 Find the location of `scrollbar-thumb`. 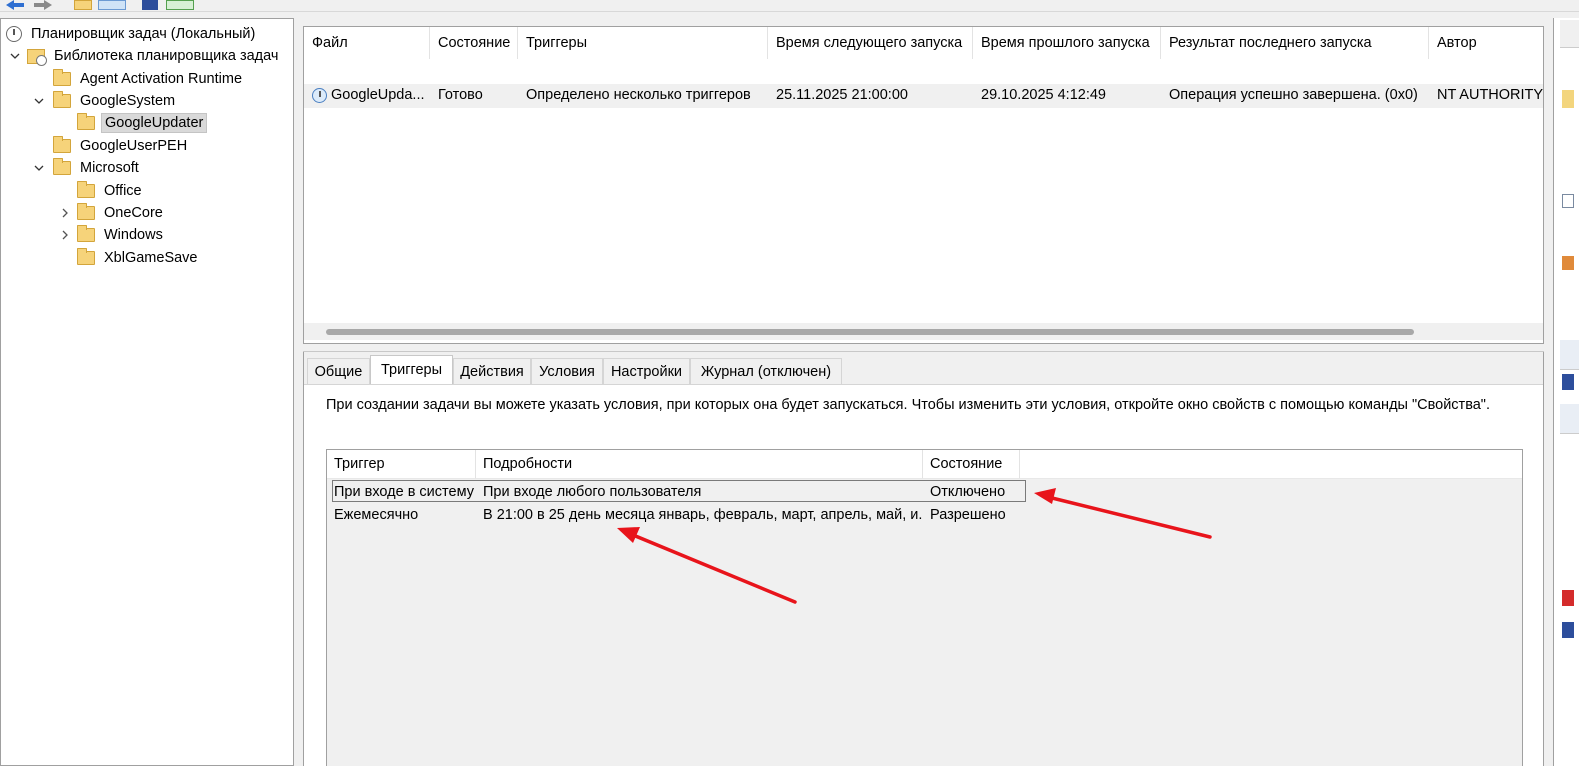

scrollbar-thumb is located at coordinates (870, 332).